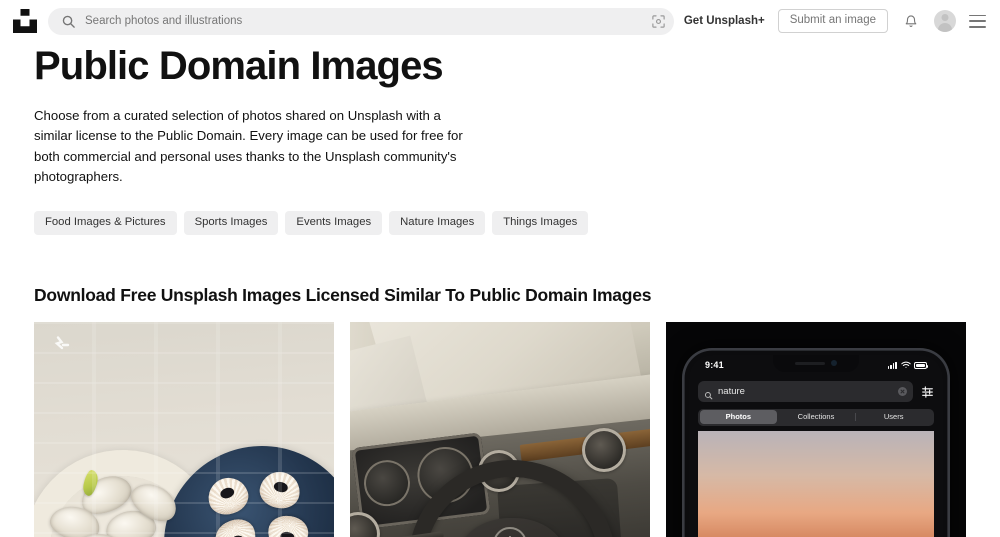  I want to click on watermark-mark, so click(62, 344).